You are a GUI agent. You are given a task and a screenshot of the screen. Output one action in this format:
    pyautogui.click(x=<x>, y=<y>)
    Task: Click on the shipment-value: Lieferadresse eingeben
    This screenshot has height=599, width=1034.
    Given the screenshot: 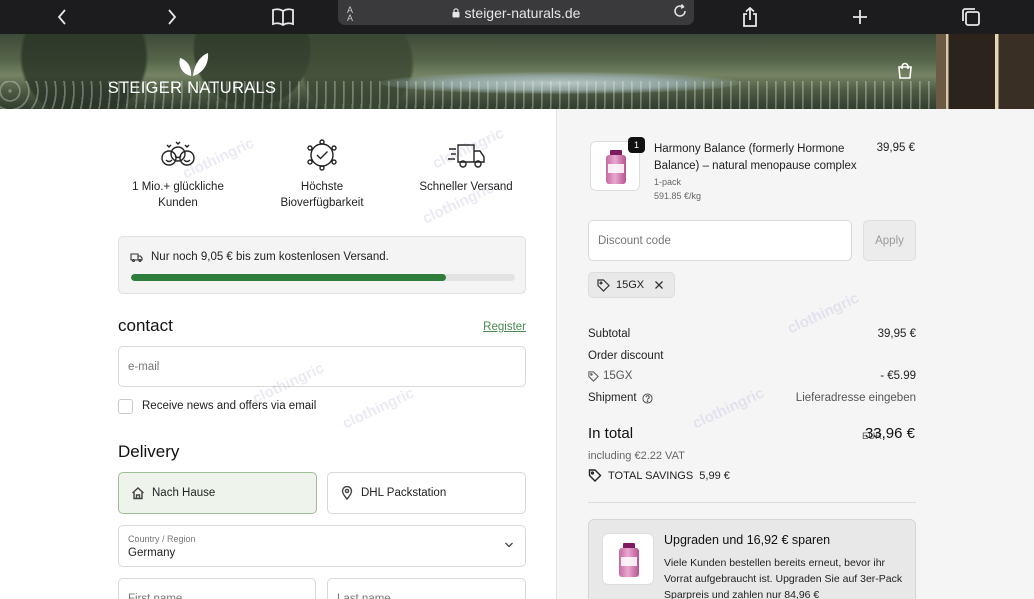 What is the action you would take?
    pyautogui.click(x=855, y=398)
    